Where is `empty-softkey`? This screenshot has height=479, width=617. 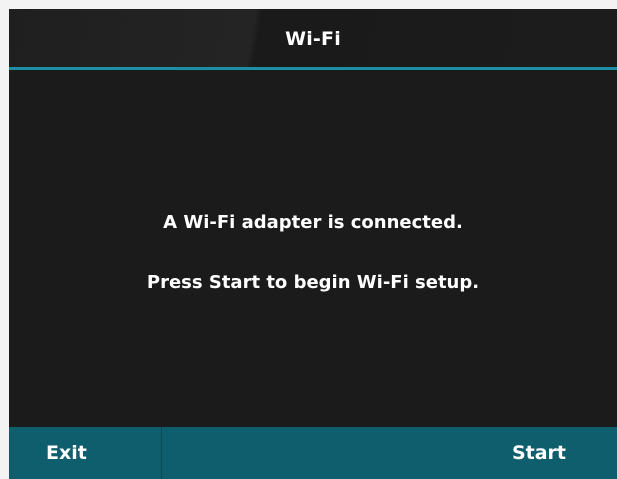 empty-softkey is located at coordinates (329, 453).